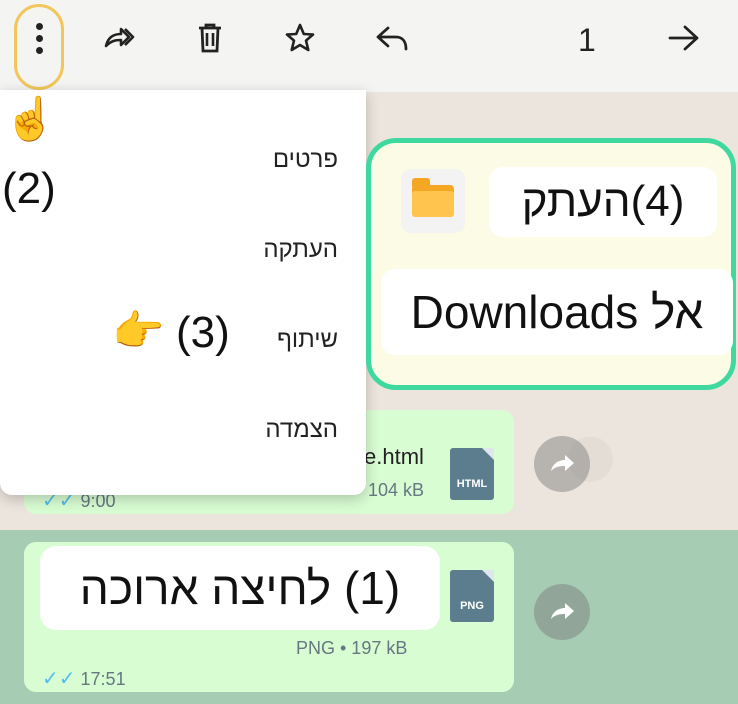  I want to click on html-file-icon: HTML, so click(472, 474).